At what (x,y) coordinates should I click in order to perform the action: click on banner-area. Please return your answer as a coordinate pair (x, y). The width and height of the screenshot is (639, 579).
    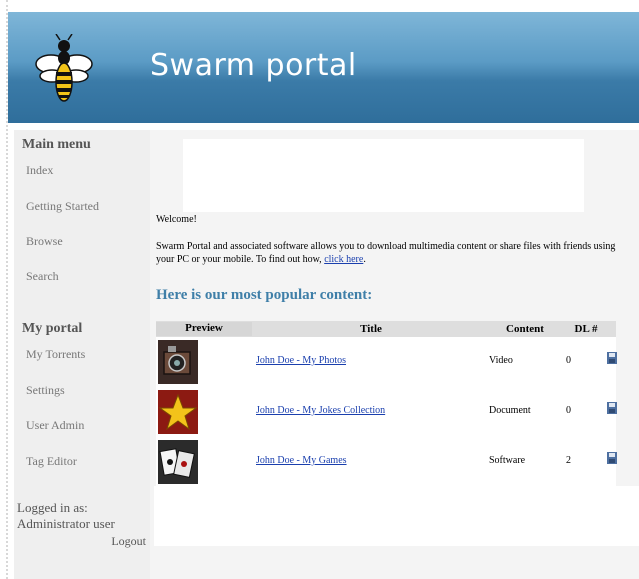
    Looking at the image, I should click on (383, 175).